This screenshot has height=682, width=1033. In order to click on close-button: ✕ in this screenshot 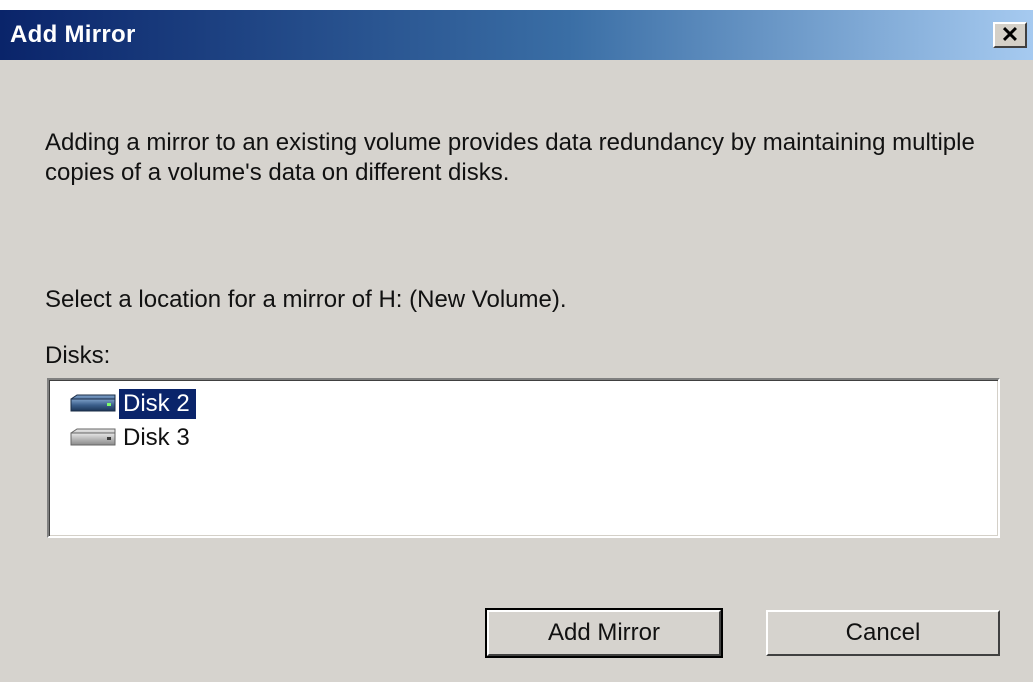, I will do `click(1010, 35)`.